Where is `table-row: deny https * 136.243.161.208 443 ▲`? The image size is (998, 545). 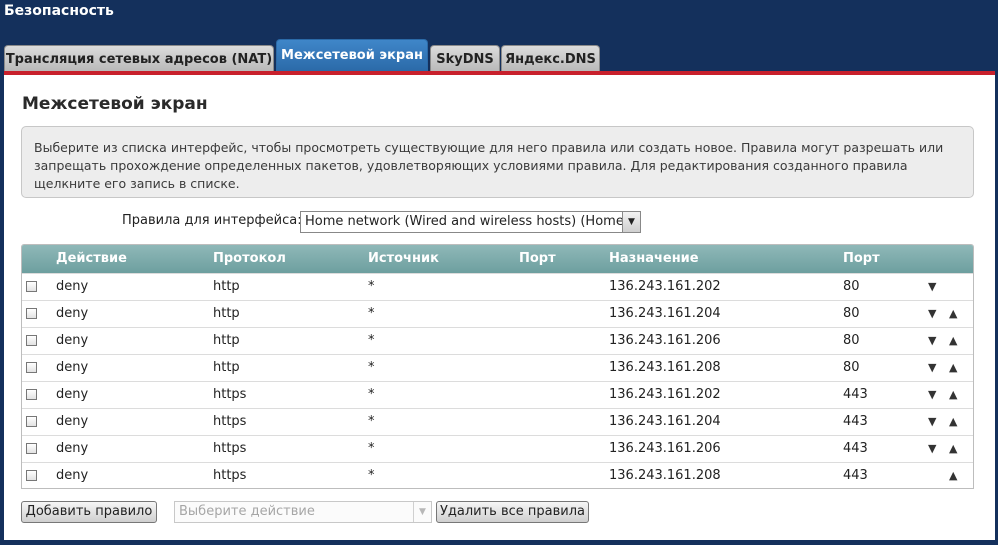 table-row: deny https * 136.243.161.208 443 ▲ is located at coordinates (497, 475).